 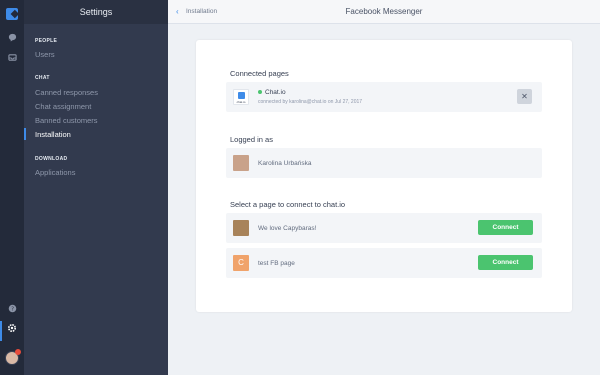 I want to click on page-name: test FB page, so click(x=276, y=263).